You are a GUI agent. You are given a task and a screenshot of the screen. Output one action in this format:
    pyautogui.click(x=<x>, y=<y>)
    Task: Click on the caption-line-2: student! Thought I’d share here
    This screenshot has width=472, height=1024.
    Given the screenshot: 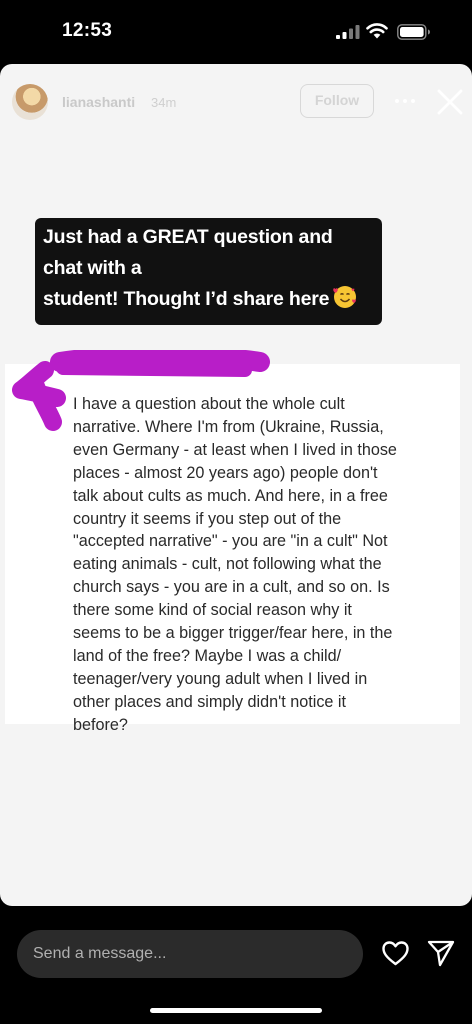 What is the action you would take?
    pyautogui.click(x=208, y=301)
    